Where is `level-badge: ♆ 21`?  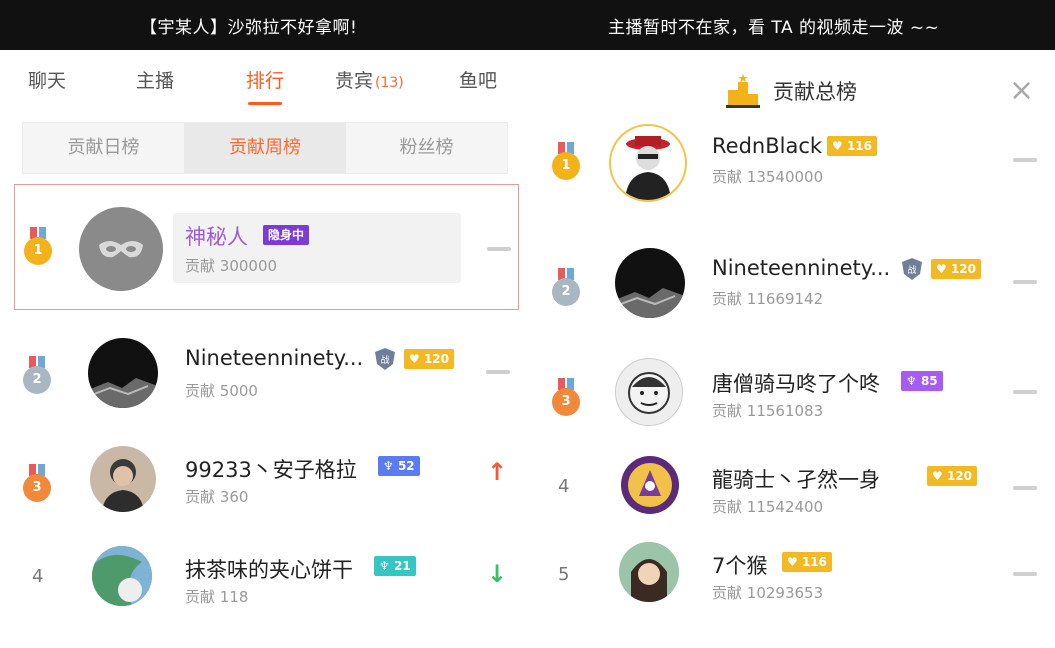 level-badge: ♆ 21 is located at coordinates (395, 566).